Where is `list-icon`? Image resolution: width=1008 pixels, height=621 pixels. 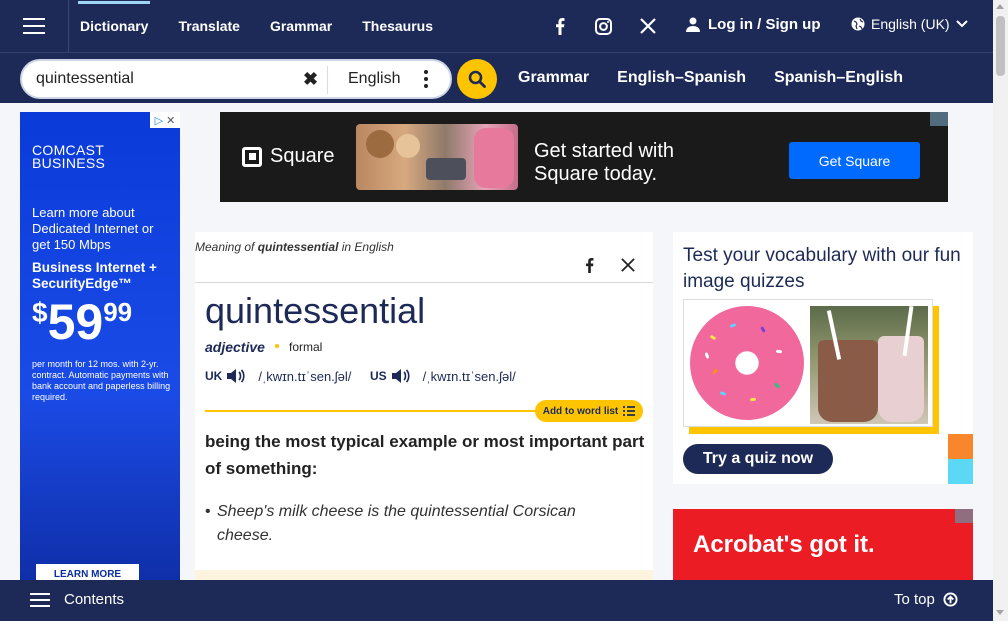
list-icon is located at coordinates (629, 411).